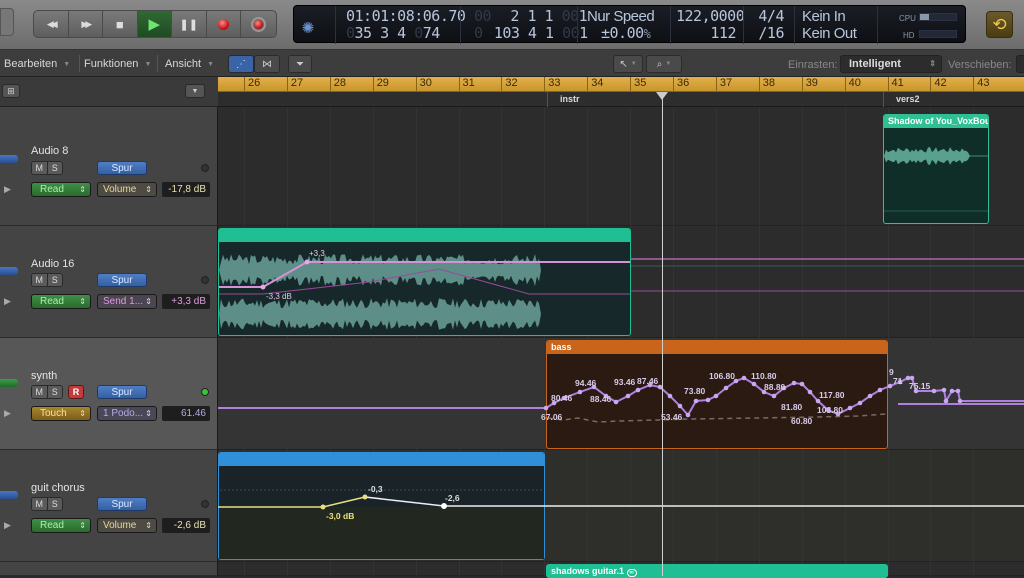  Describe the element at coordinates (891, 64) in the screenshot. I see `snap-select: Intelligent ⇕` at that location.